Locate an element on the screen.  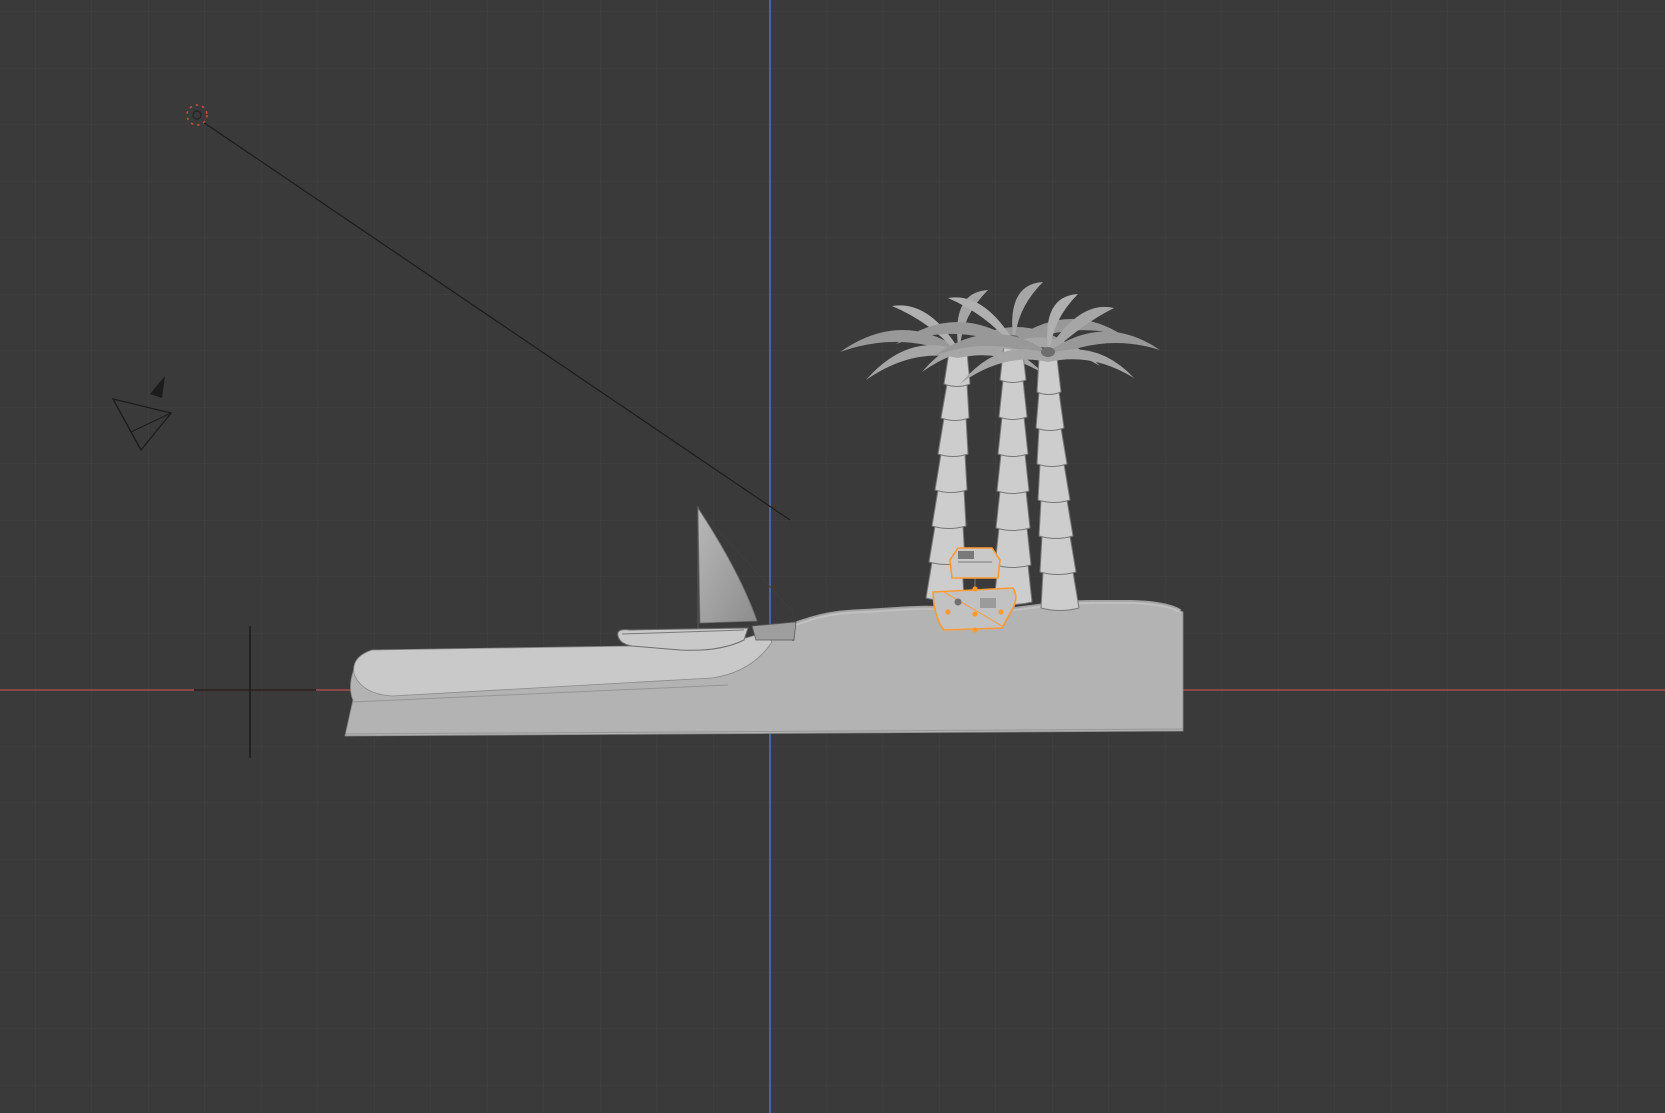
selected-object-window is located at coordinates (966, 555).